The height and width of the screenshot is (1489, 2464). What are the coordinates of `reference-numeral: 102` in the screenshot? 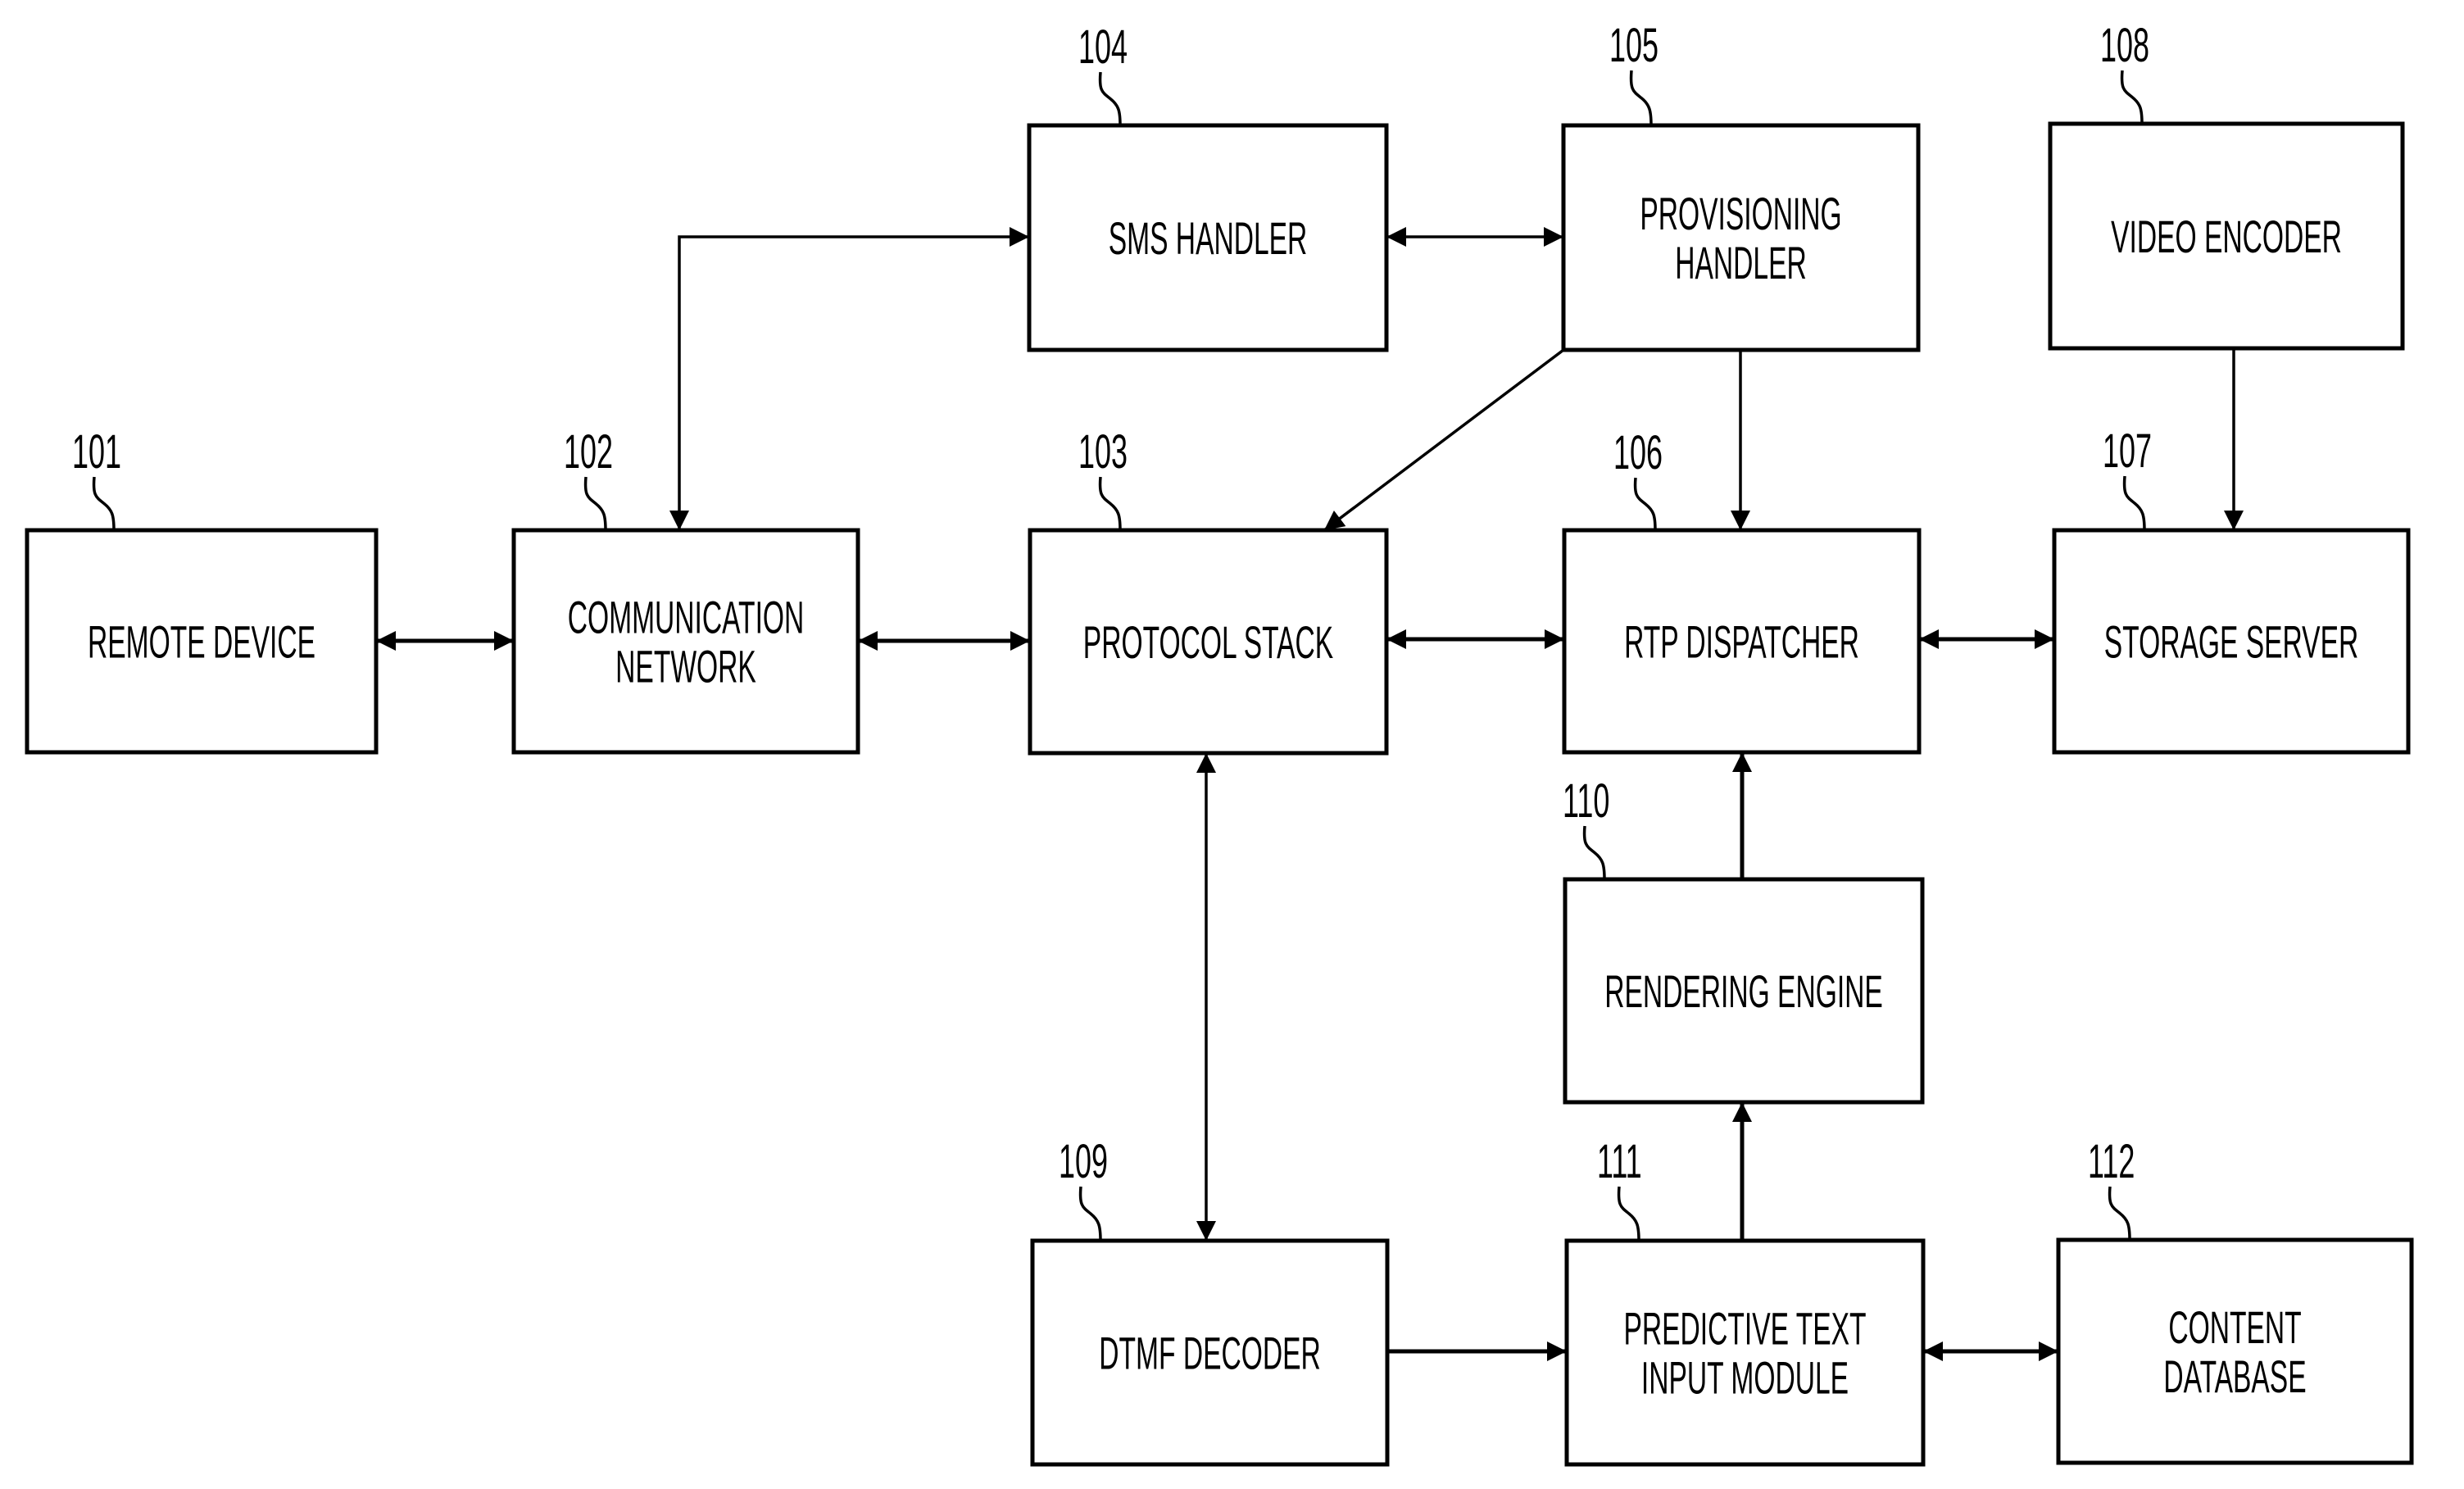 It's located at (588, 452).